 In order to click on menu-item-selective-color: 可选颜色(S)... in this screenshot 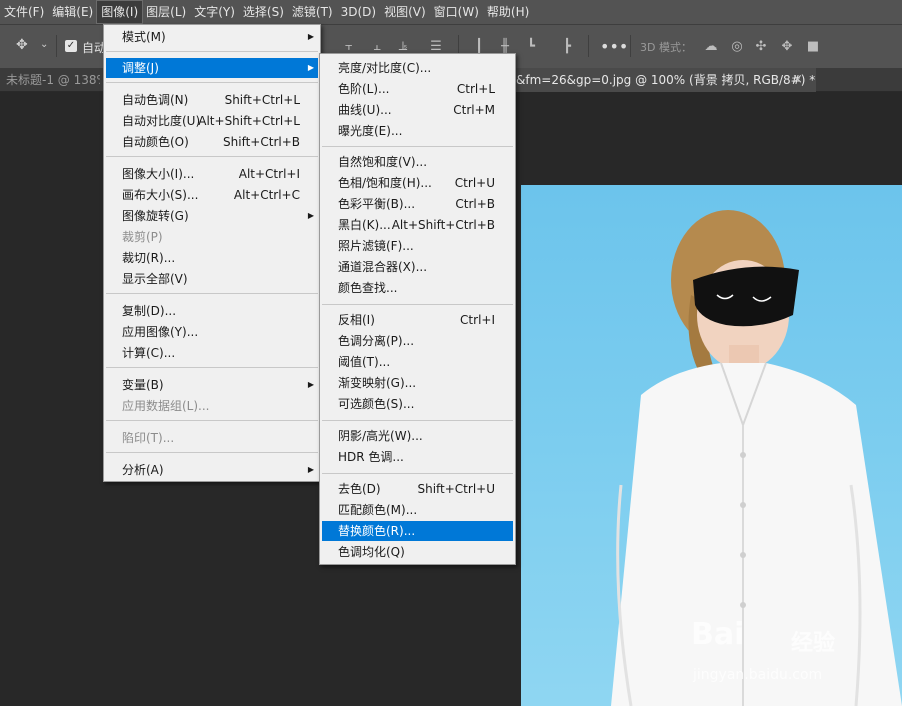, I will do `click(417, 404)`.